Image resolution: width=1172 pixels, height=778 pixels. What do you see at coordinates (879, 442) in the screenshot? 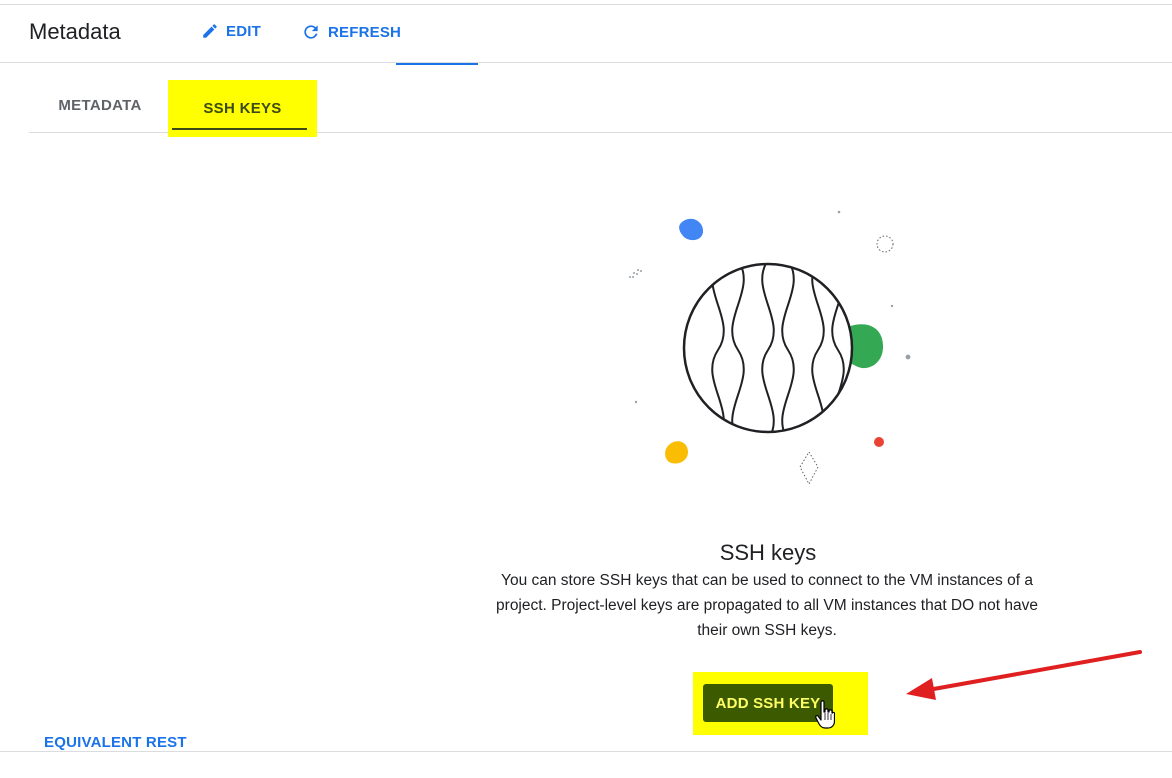
I see `red-dot` at bounding box center [879, 442].